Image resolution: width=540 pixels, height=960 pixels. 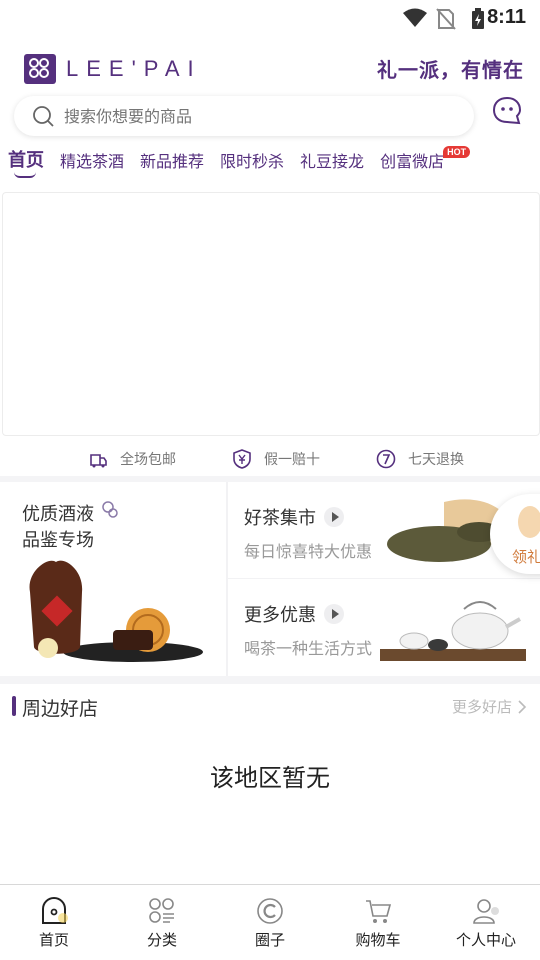 I want to click on tab-label: 首页, so click(x=26, y=160).